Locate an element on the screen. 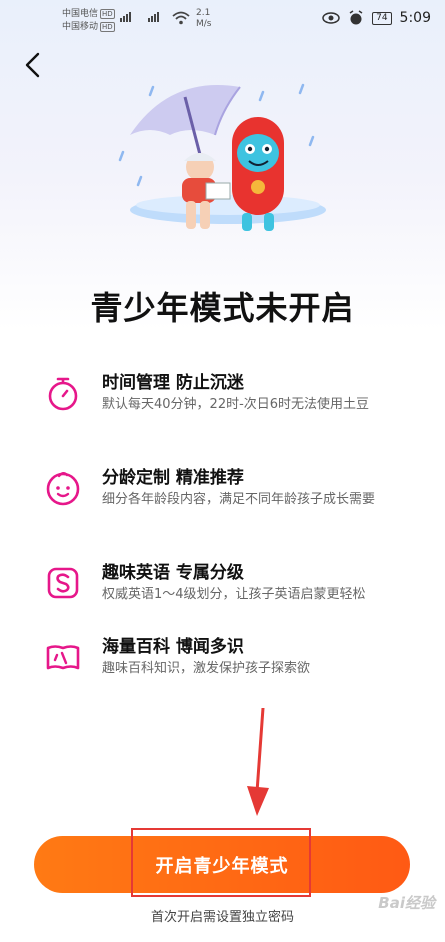 Image resolution: width=445 pixels, height=942 pixels. feature-title: 趣味英语 专属分级 is located at coordinates (173, 573).